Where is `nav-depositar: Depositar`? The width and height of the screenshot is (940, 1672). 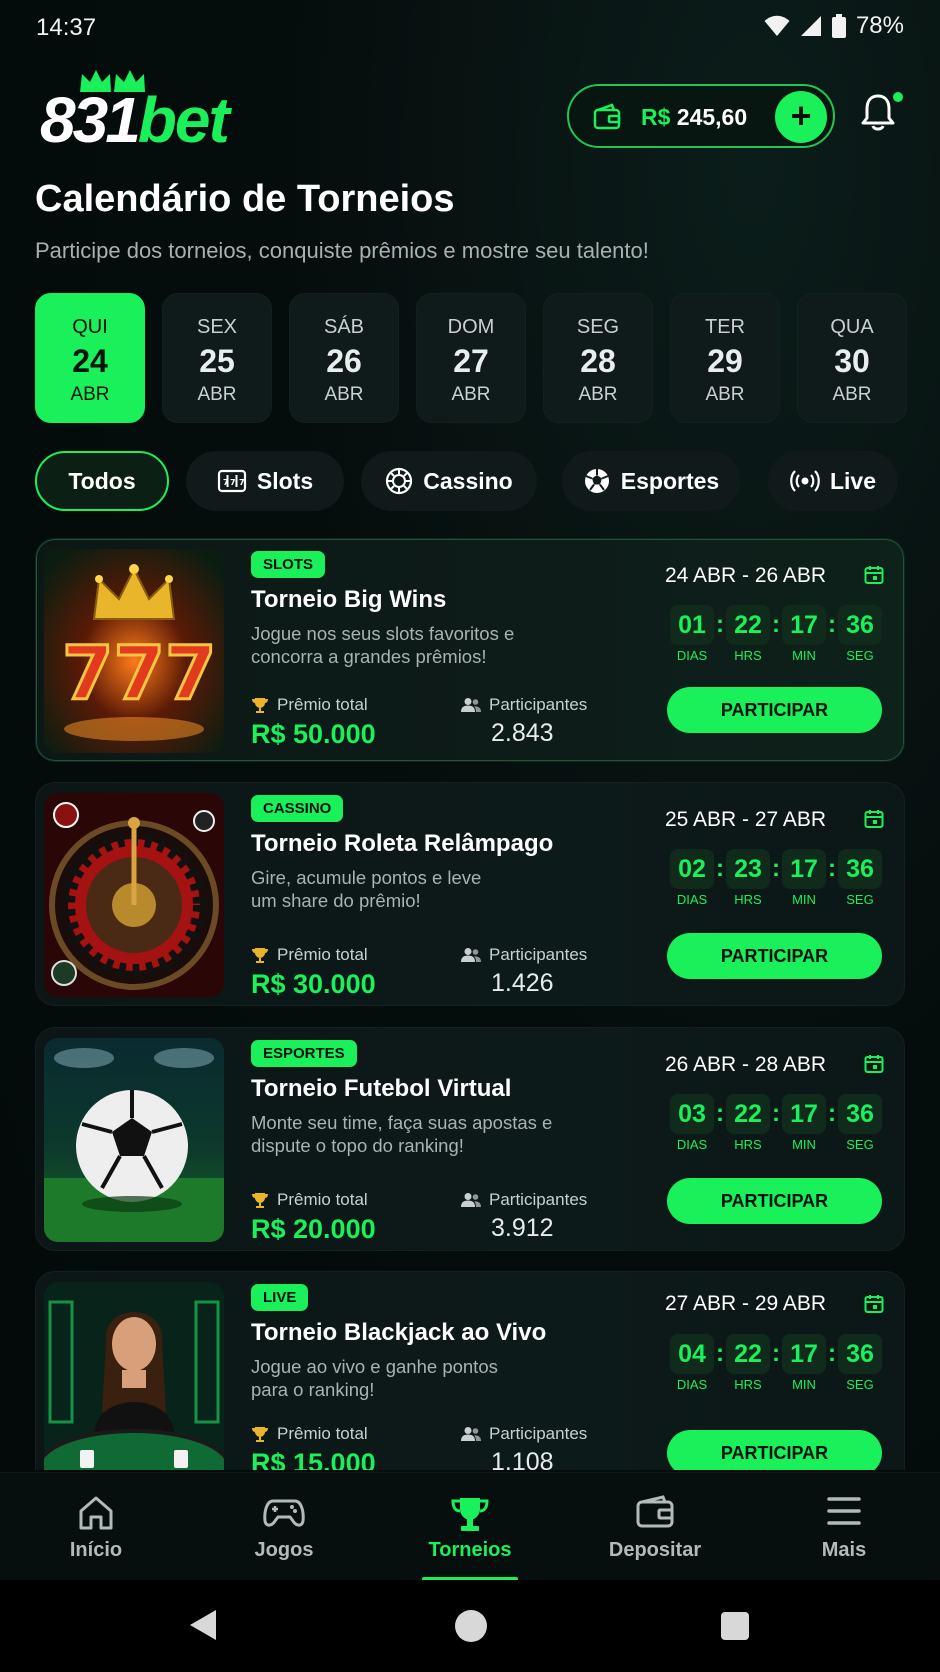 nav-depositar: Depositar is located at coordinates (655, 1527).